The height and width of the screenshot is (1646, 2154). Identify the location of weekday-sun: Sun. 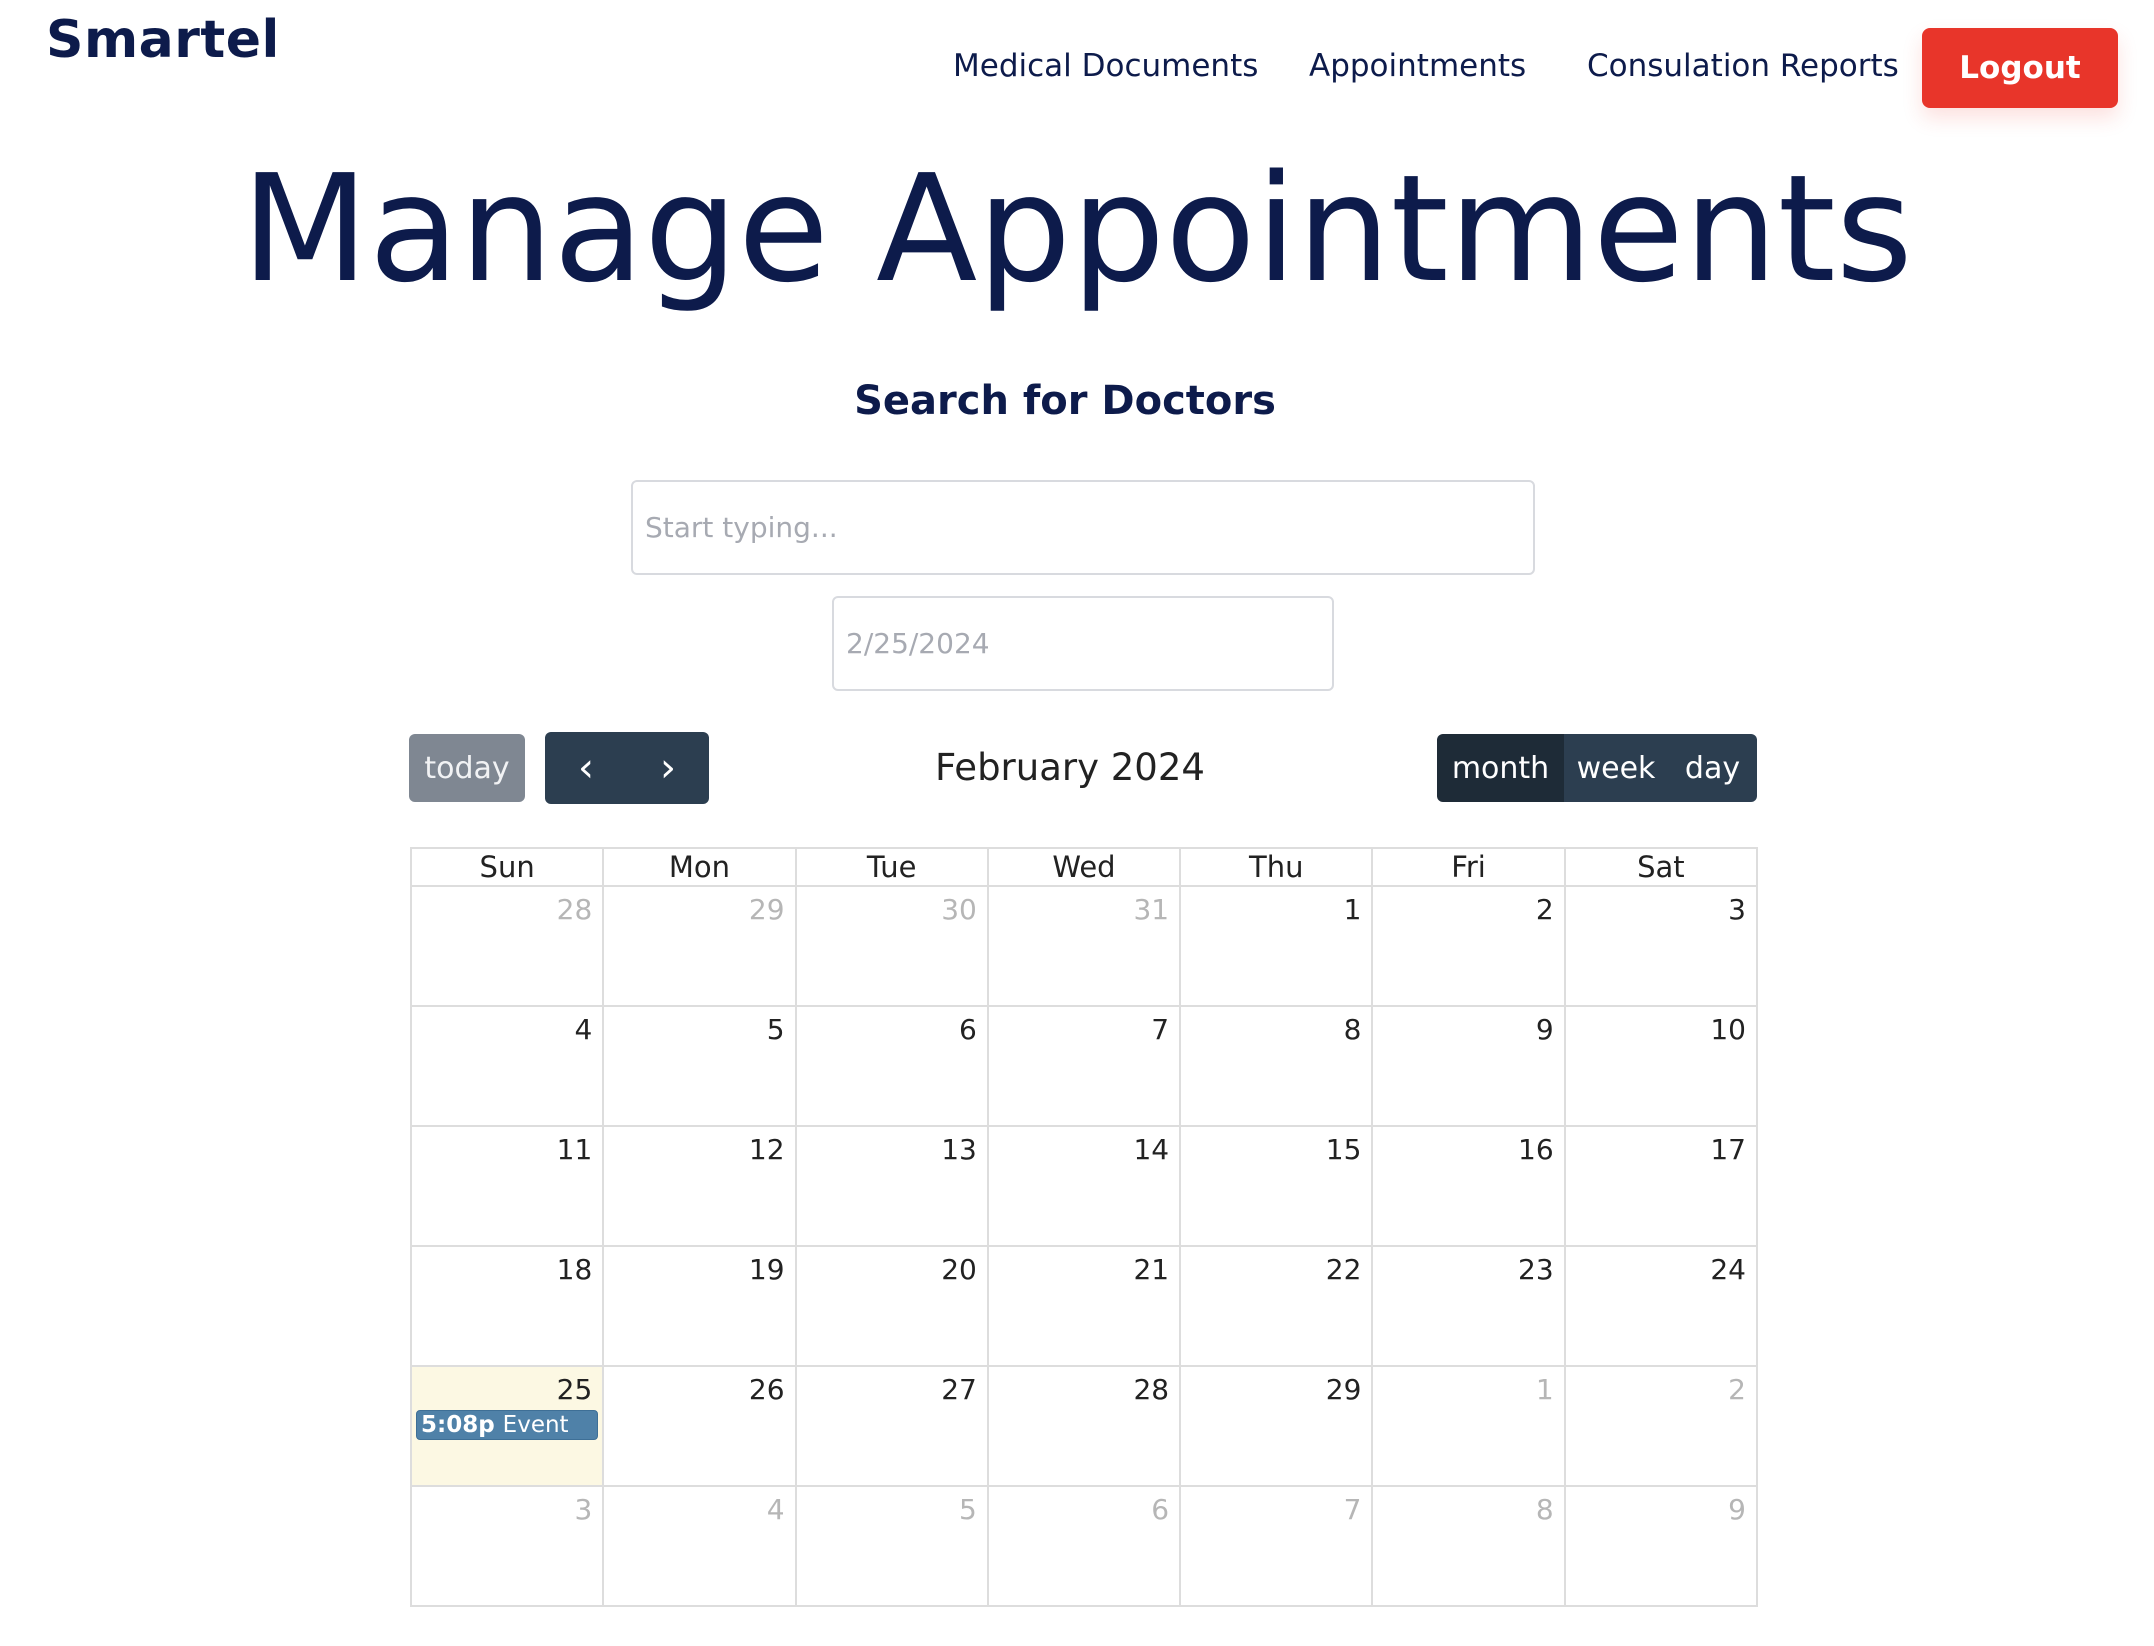
(507, 867).